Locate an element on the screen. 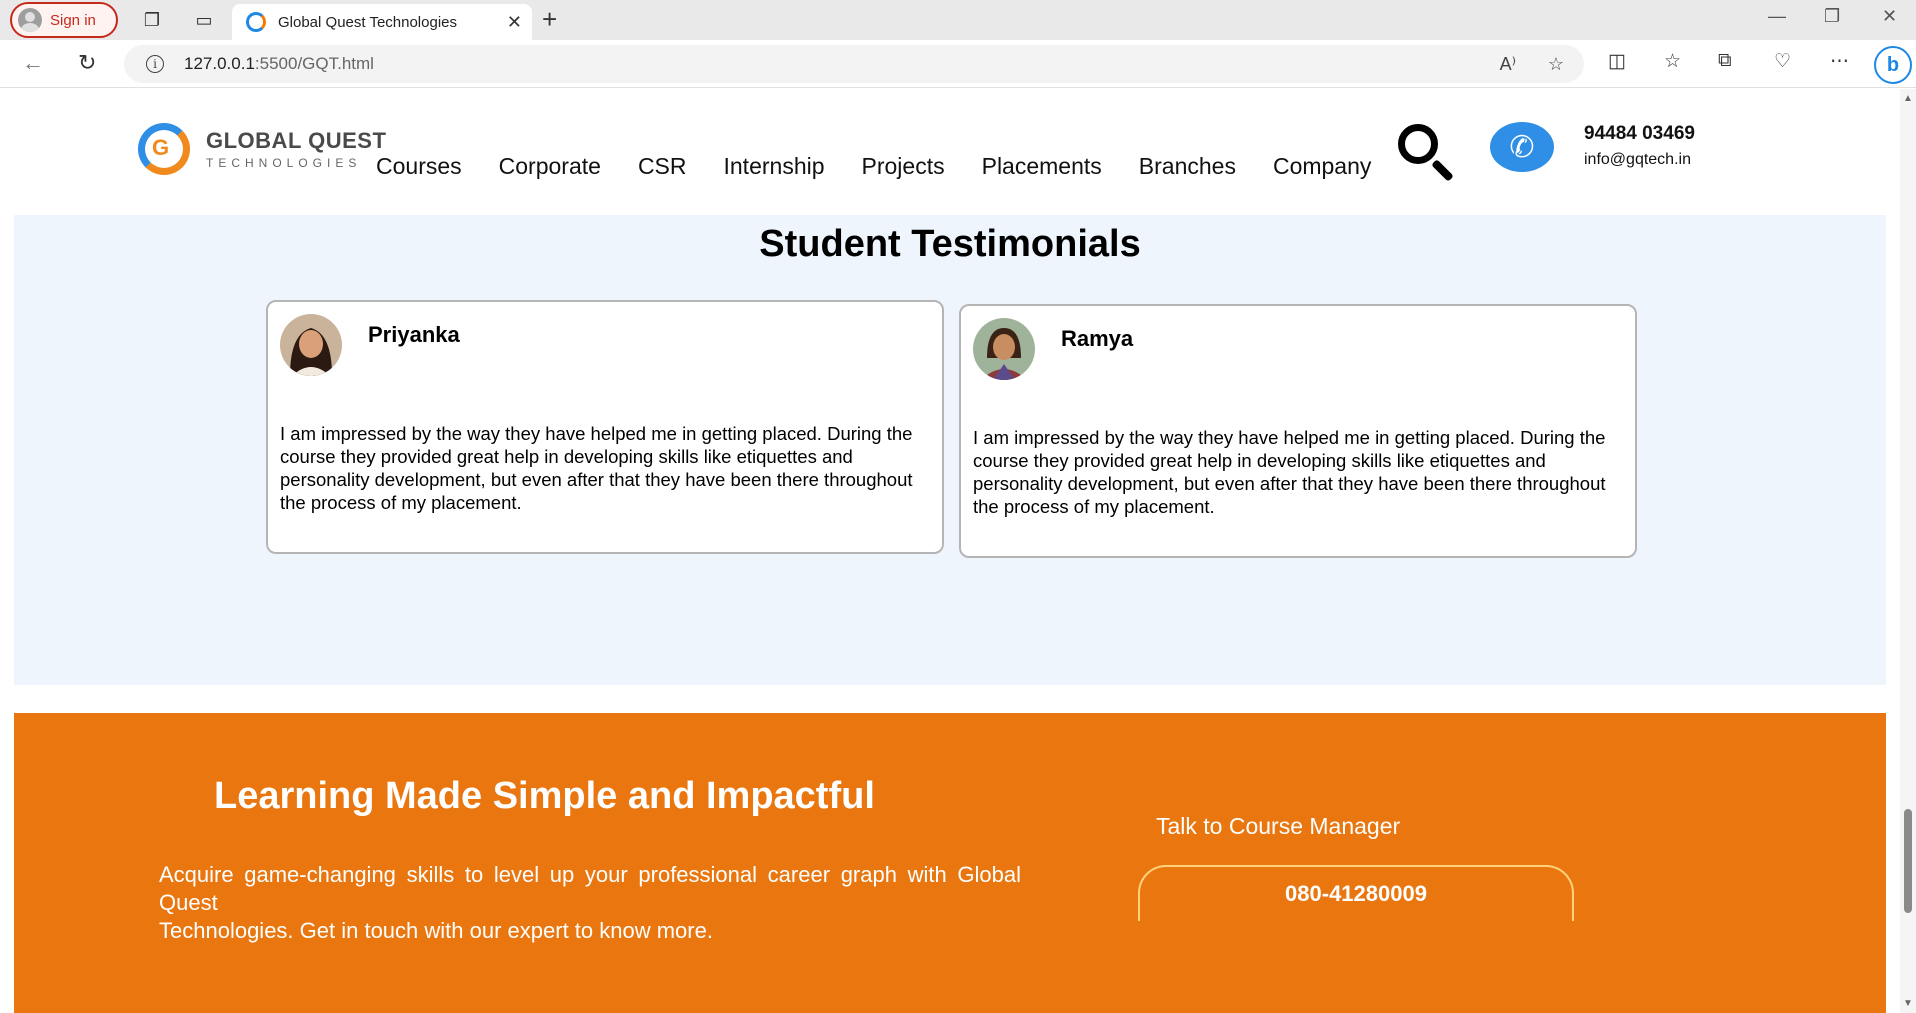  header-email: info@gqtech.in is located at coordinates (1639, 160).